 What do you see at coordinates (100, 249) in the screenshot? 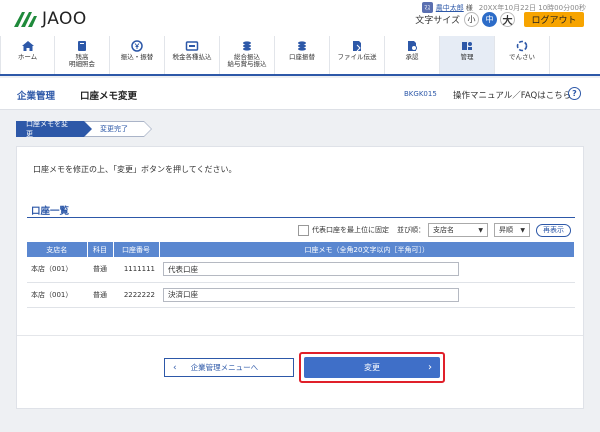
I see `column-header-subject: 科目` at bounding box center [100, 249].